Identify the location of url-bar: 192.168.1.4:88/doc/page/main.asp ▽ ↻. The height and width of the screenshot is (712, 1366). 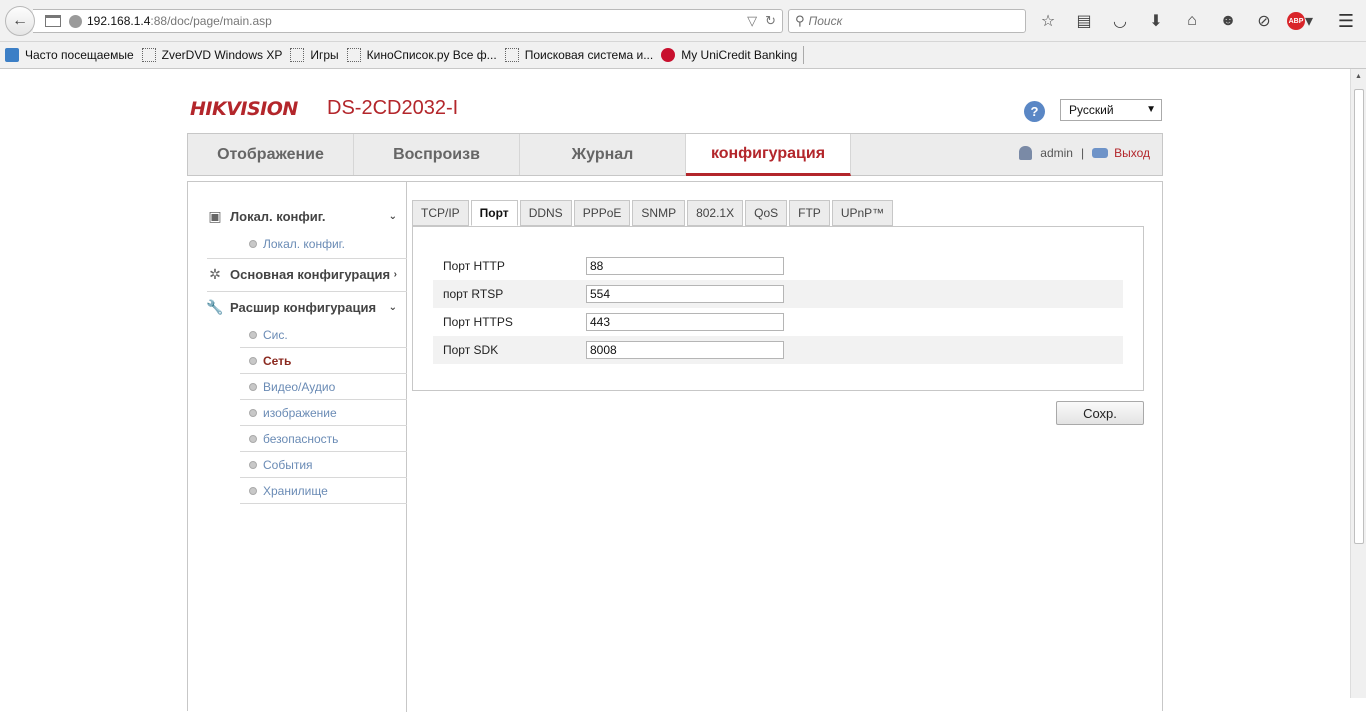
(408, 21).